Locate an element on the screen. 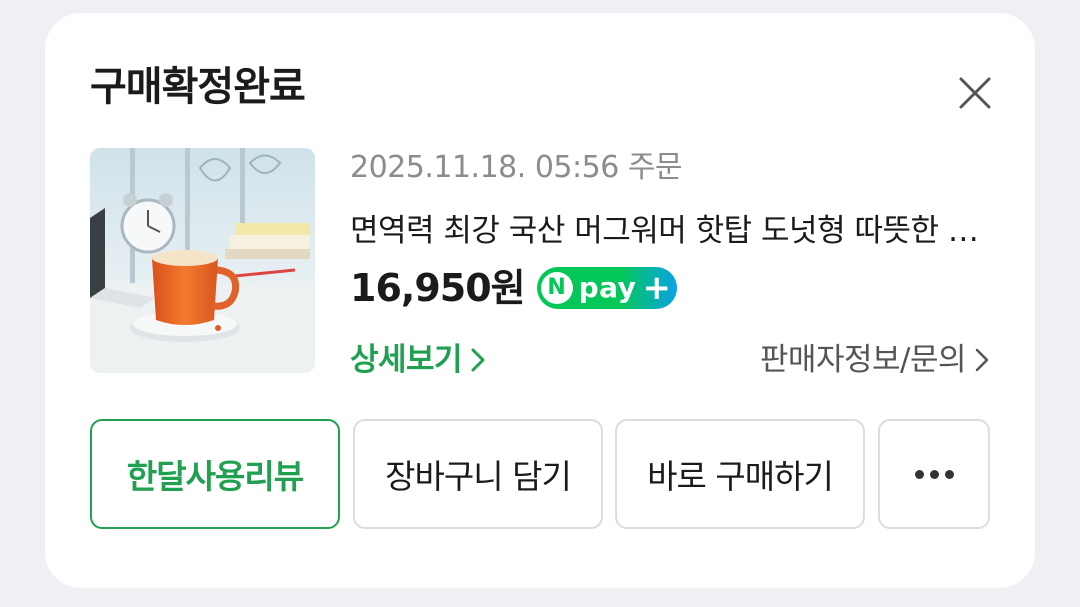  order-date: 2025.11.18. 05:56 주문 is located at coordinates (516, 167).